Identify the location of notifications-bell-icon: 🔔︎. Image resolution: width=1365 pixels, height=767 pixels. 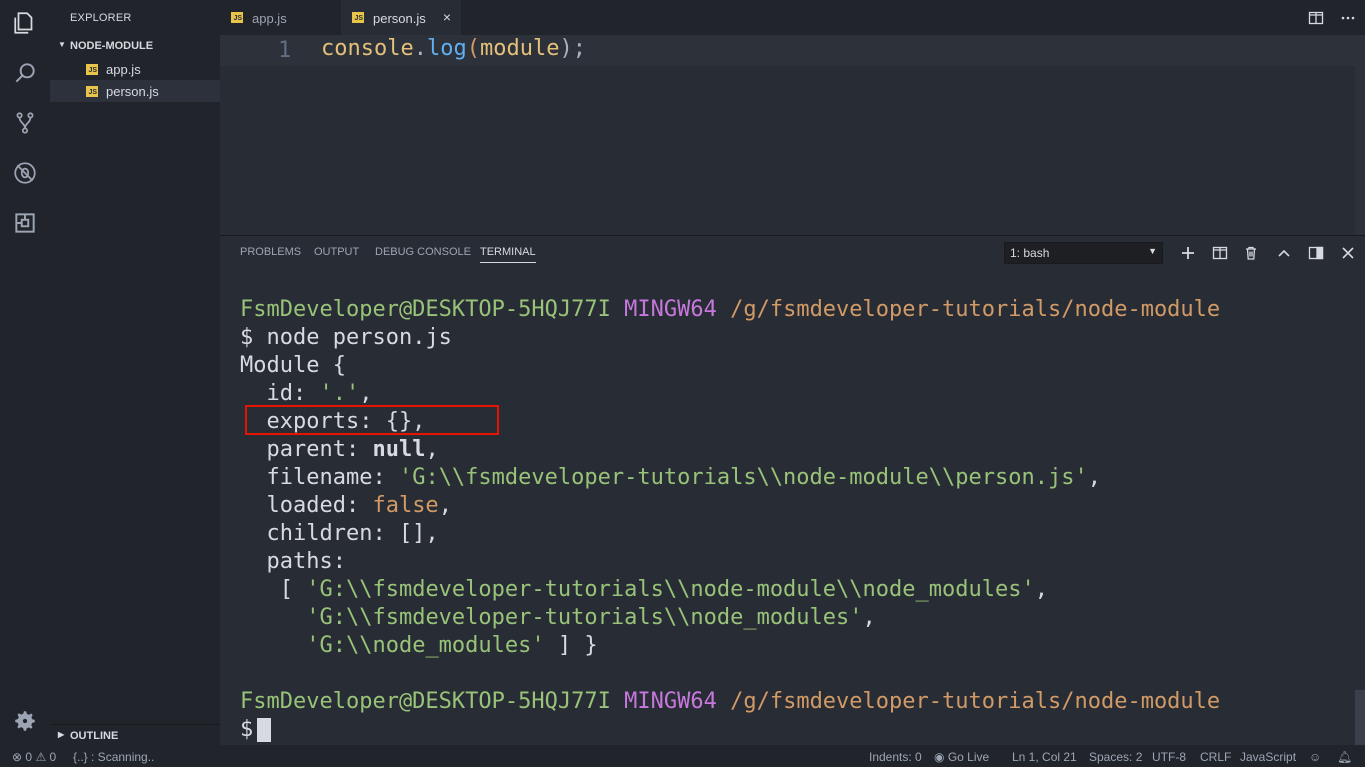
(1344, 757).